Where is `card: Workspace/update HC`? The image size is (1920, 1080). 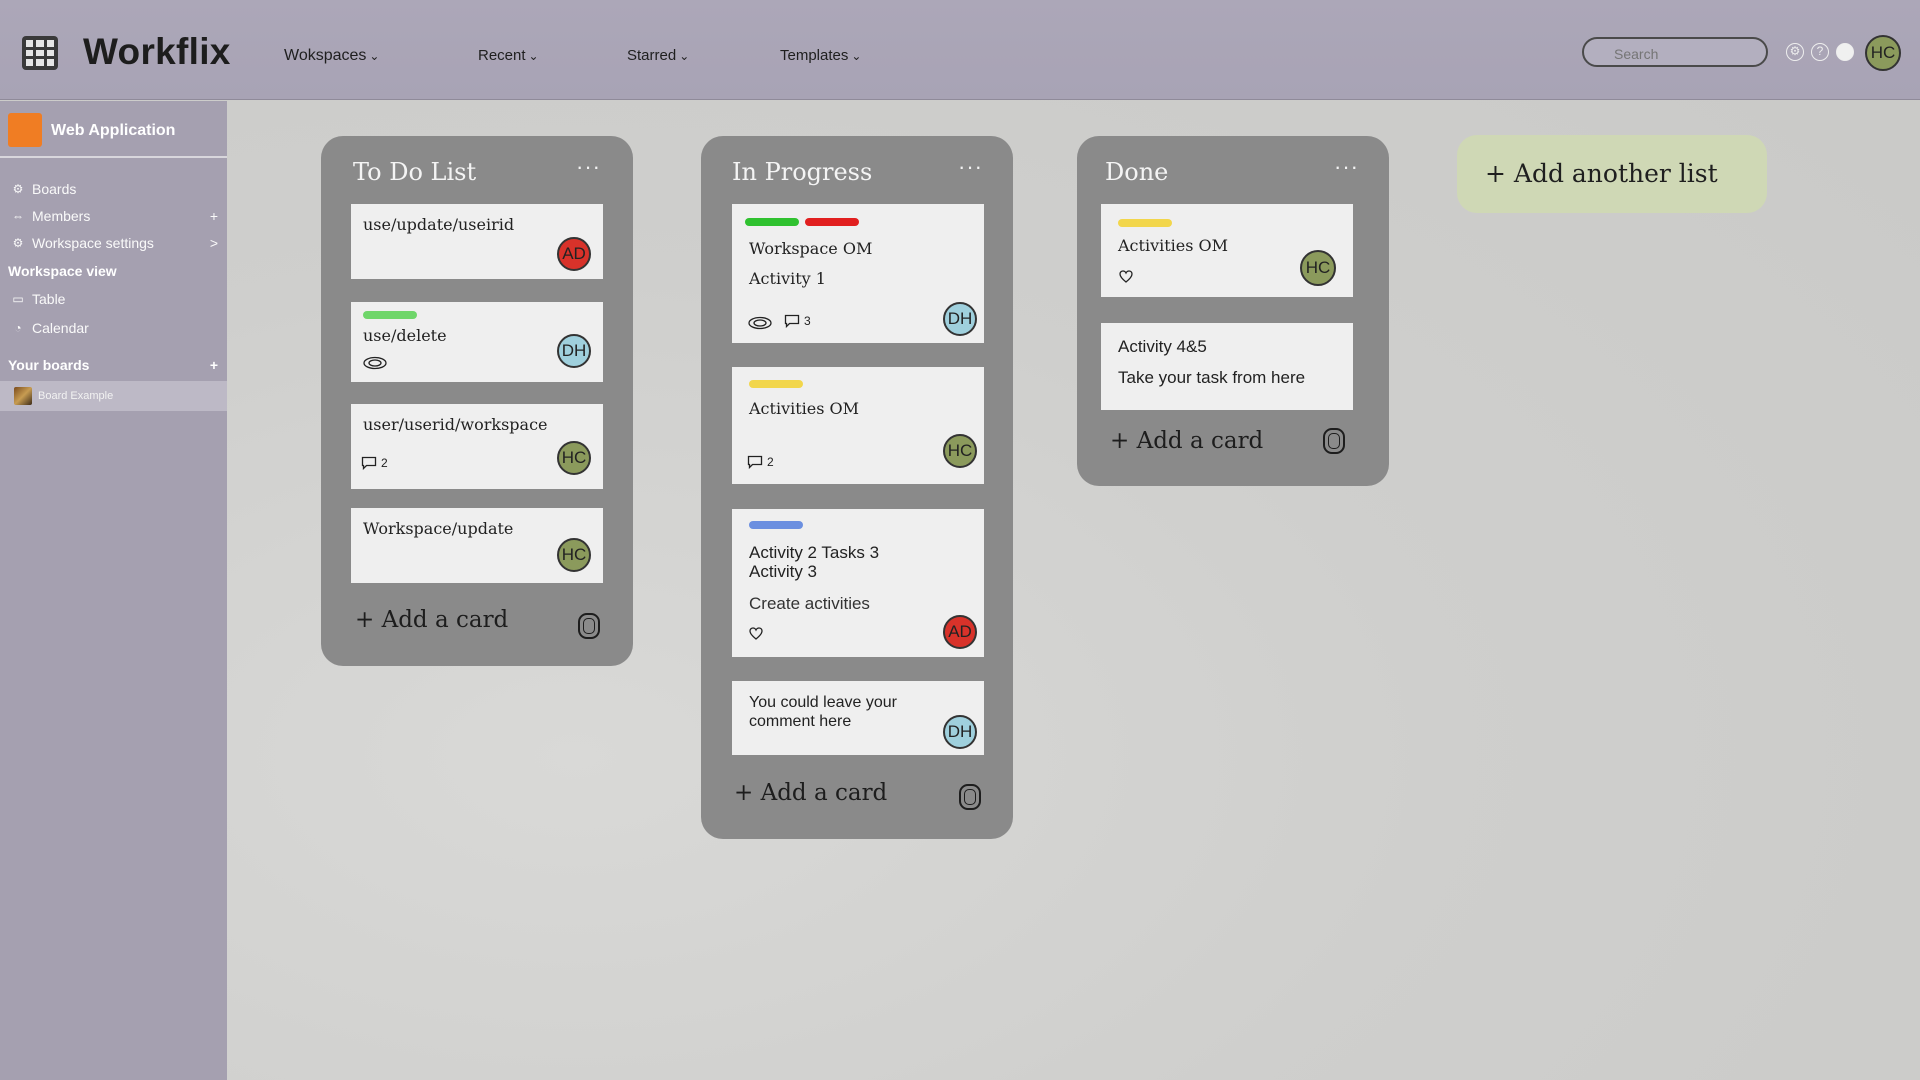
card: Workspace/update HC is located at coordinates (477, 545).